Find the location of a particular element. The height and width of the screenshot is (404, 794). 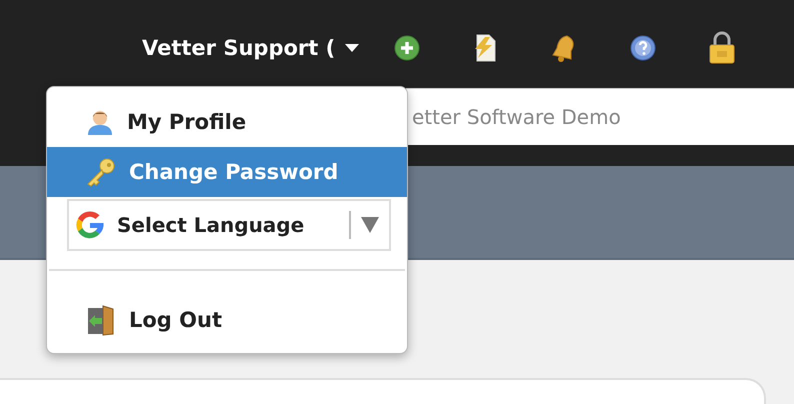

search-field: etter Software Demo is located at coordinates (600, 116).